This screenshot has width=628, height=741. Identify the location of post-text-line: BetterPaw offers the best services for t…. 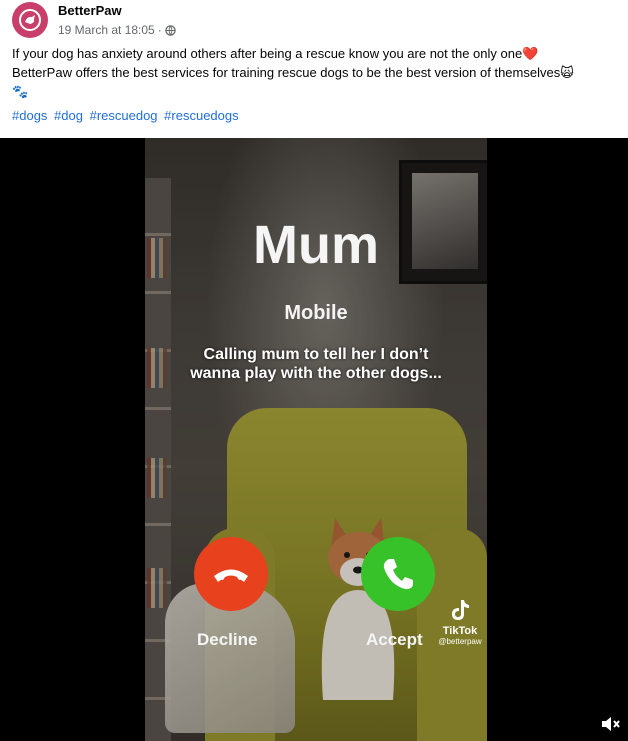
(293, 72).